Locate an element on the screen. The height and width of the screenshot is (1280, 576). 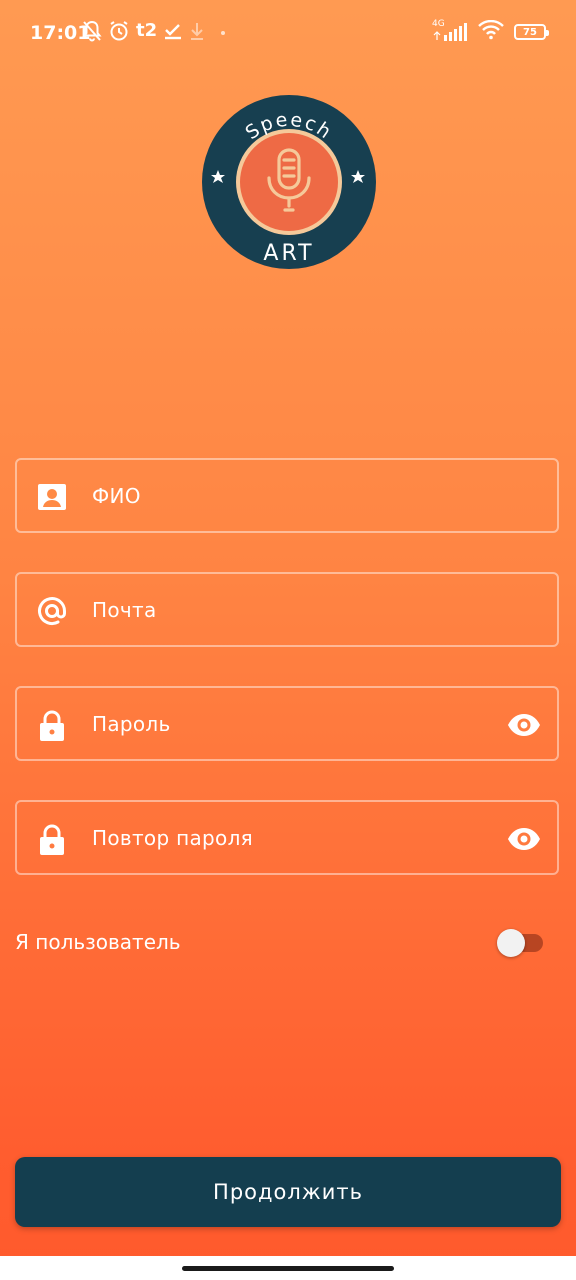
battery-icon: 75 is located at coordinates (531, 32).